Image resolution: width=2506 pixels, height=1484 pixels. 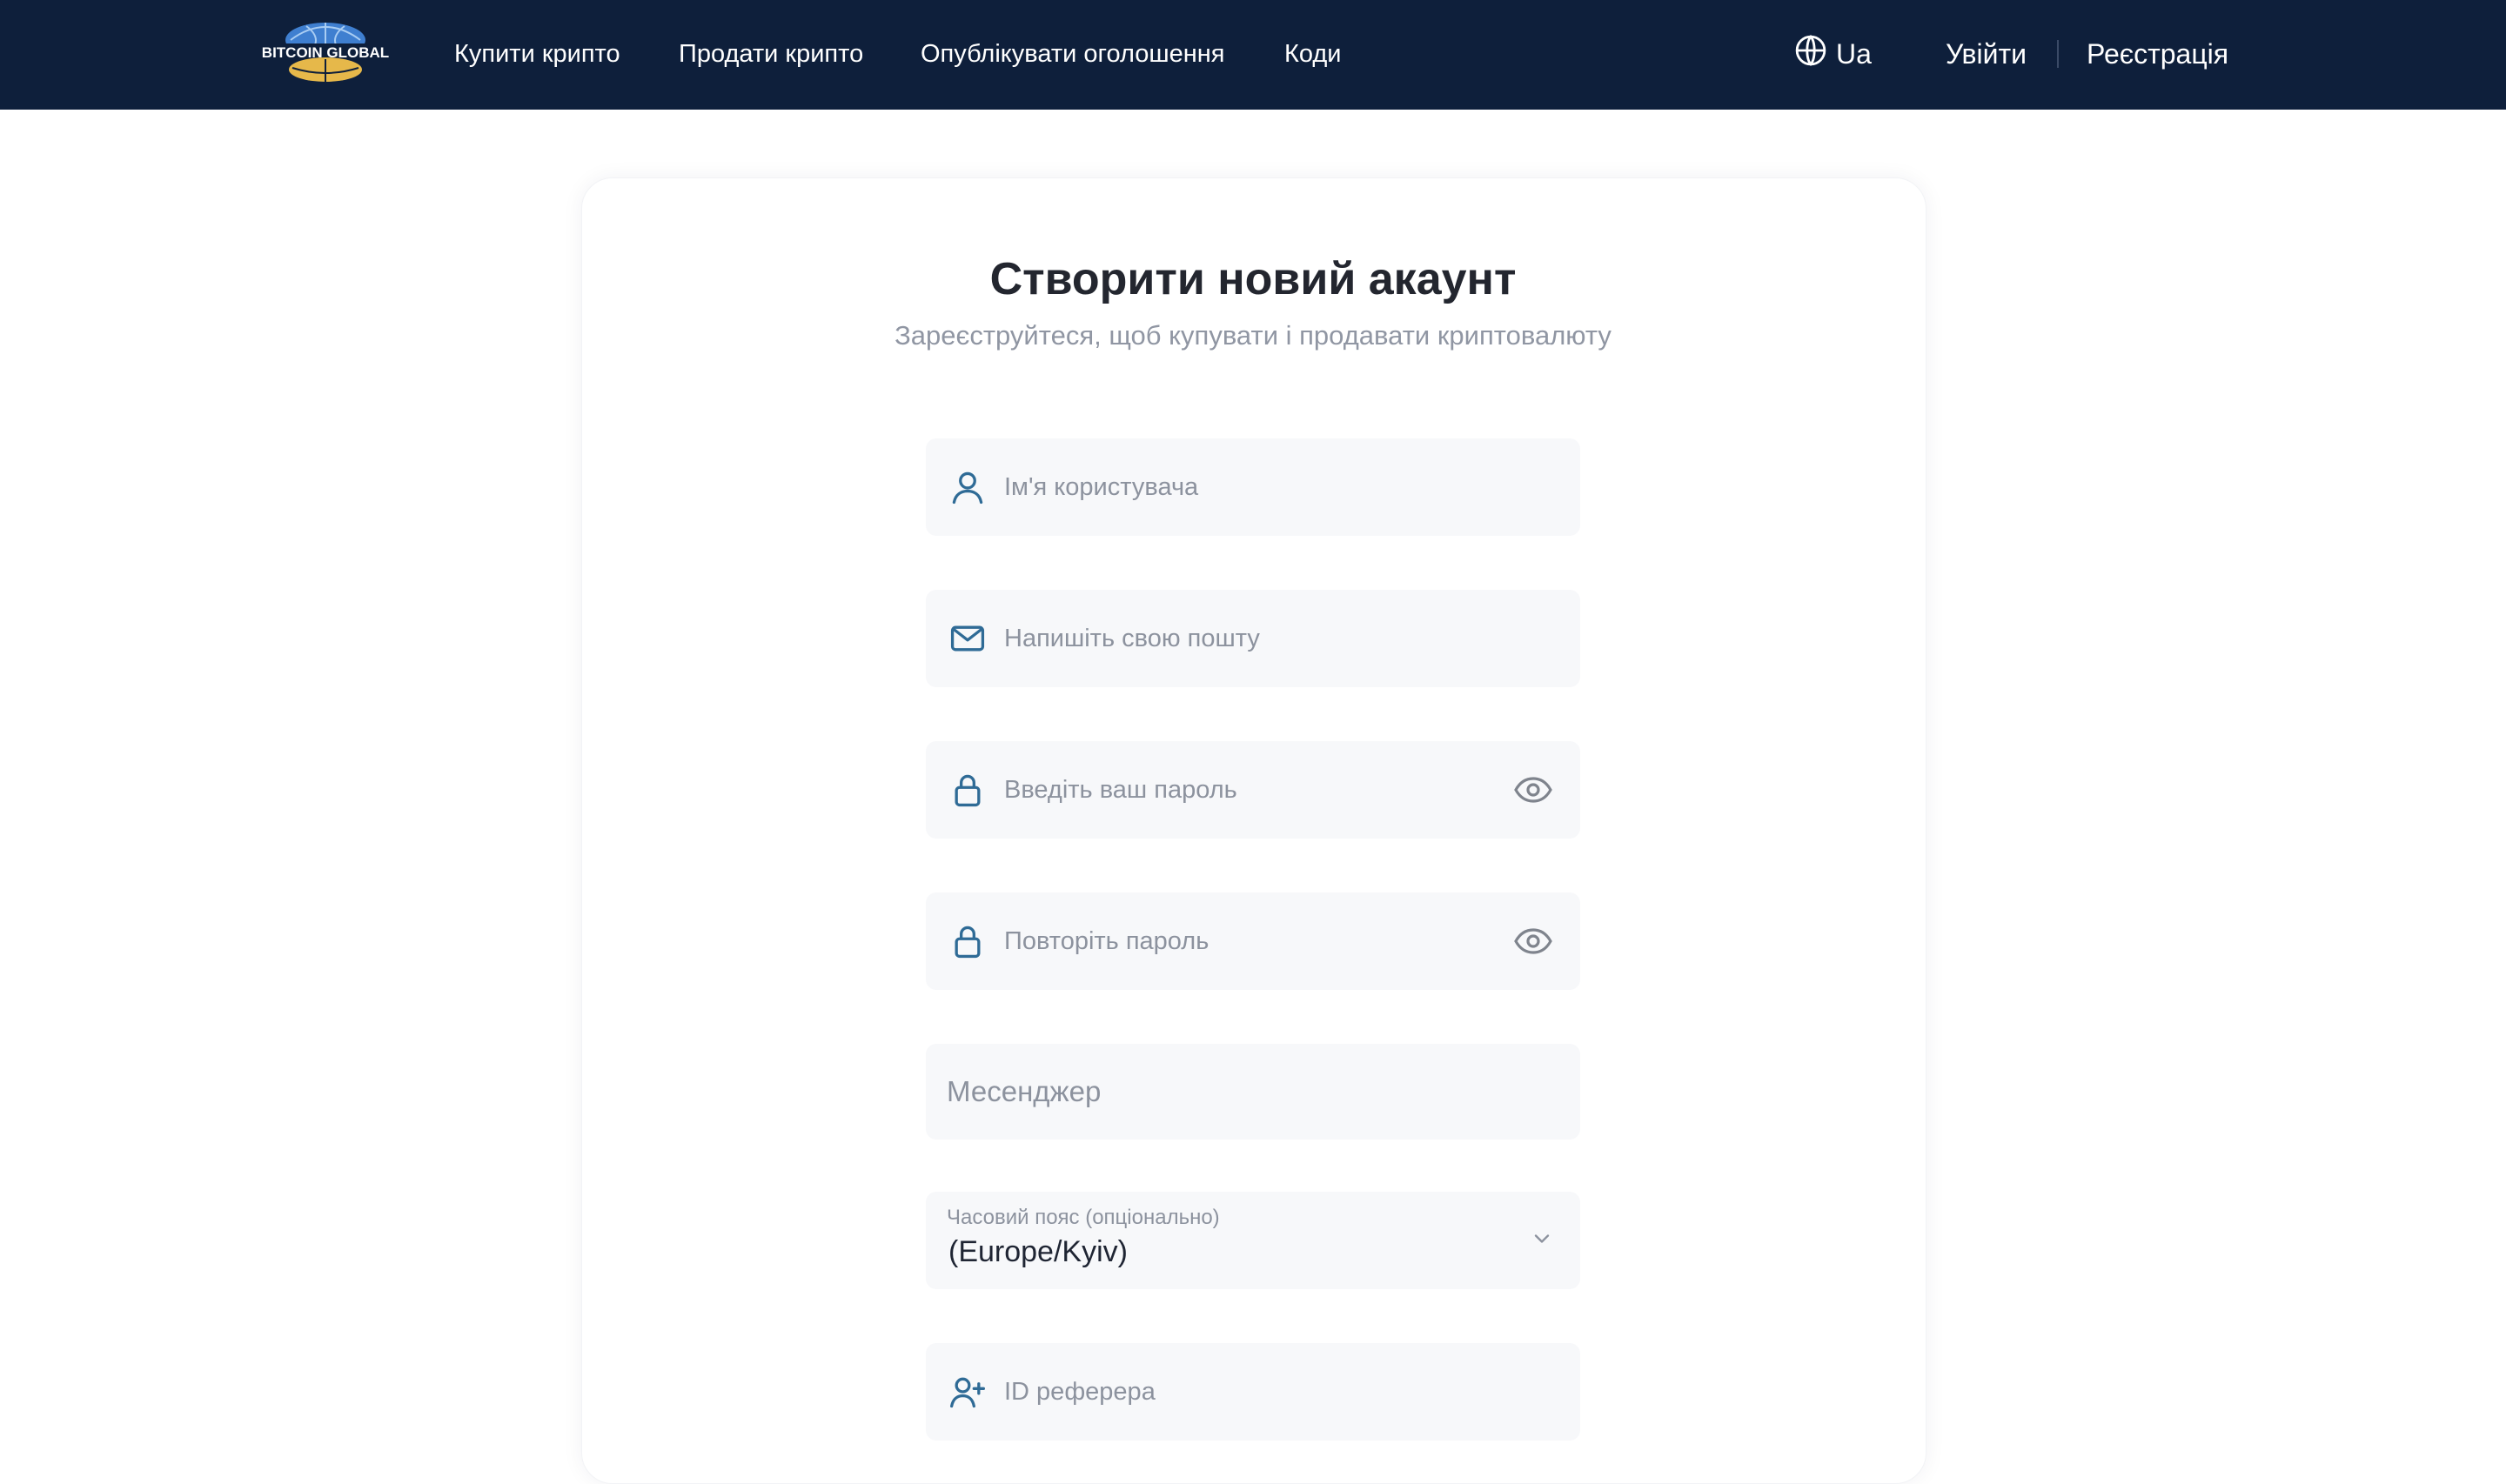 I want to click on password-field, so click(x=1253, y=790).